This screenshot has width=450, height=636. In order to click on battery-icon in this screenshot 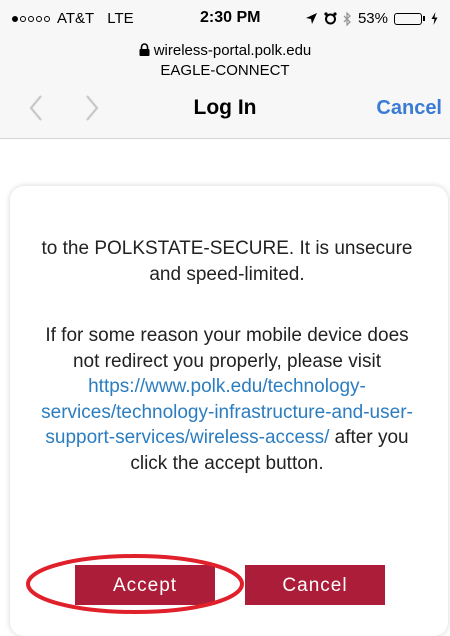, I will do `click(409, 18)`.